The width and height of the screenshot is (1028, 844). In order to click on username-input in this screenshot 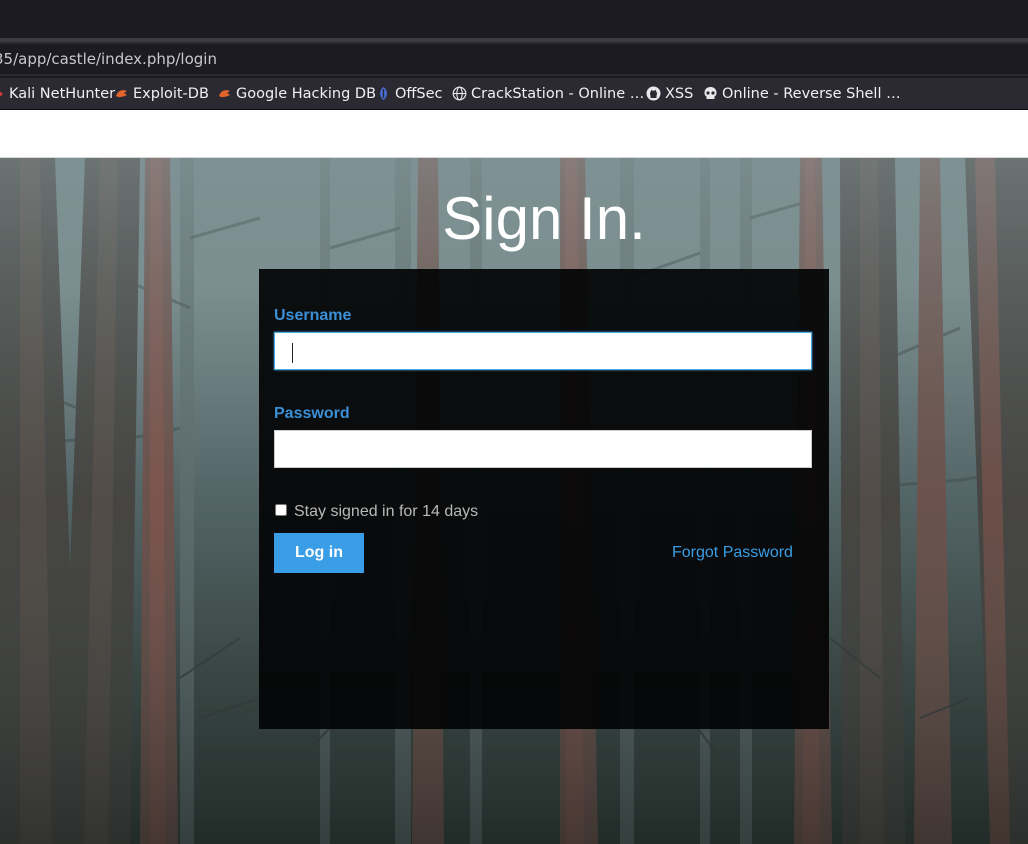, I will do `click(543, 351)`.